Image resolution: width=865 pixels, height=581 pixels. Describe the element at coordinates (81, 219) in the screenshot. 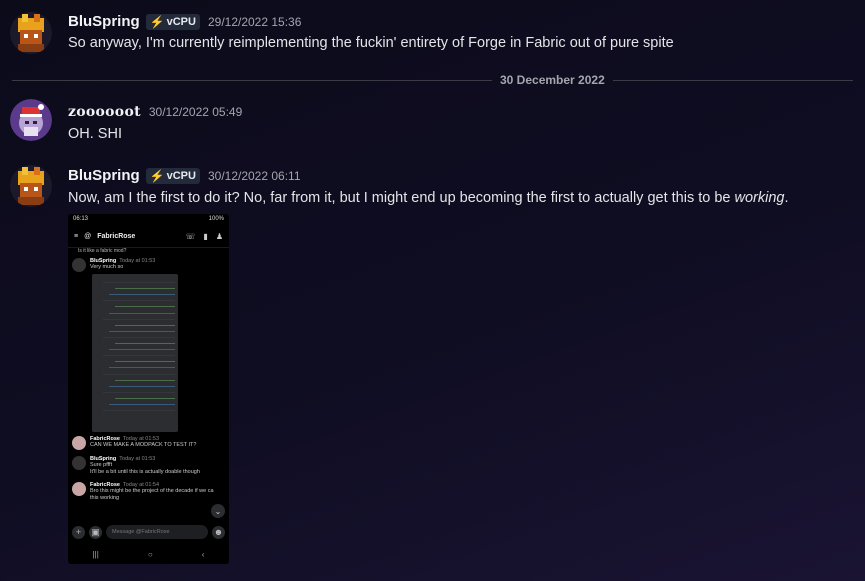

I see `phone-status-time: 06:13` at that location.